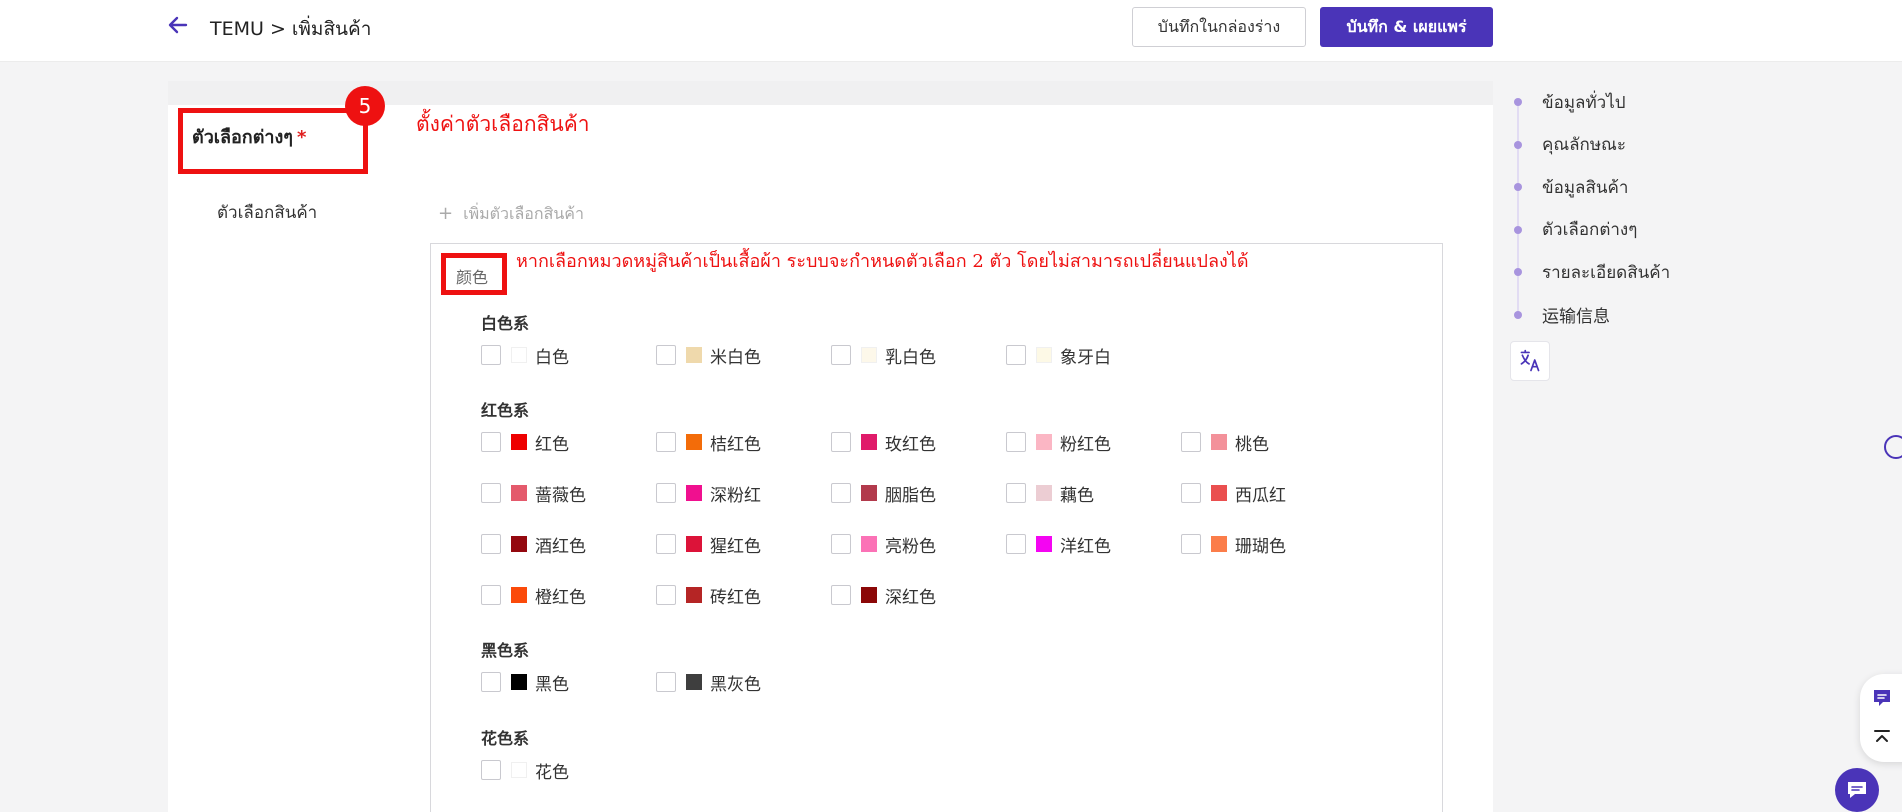 Image resolution: width=1902 pixels, height=812 pixels. I want to click on color-option: 深红色, so click(883, 596).